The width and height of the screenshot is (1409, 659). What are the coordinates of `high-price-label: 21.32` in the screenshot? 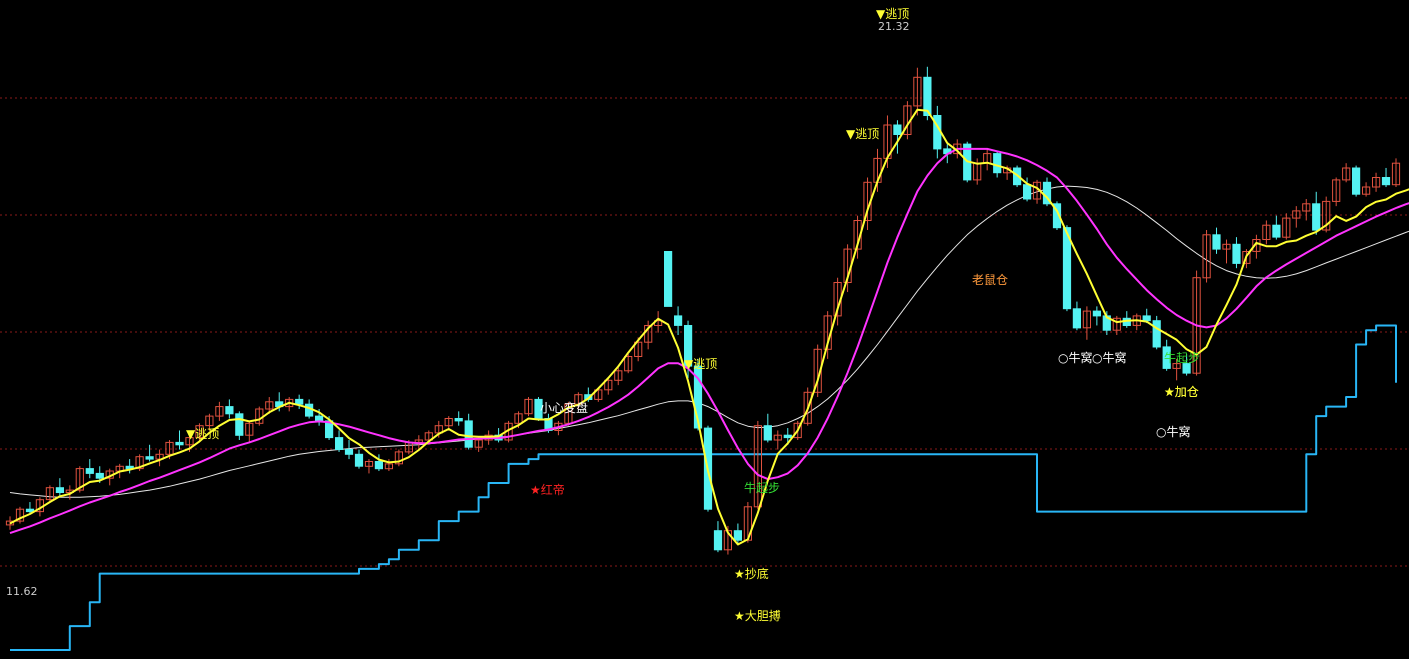 It's located at (894, 26).